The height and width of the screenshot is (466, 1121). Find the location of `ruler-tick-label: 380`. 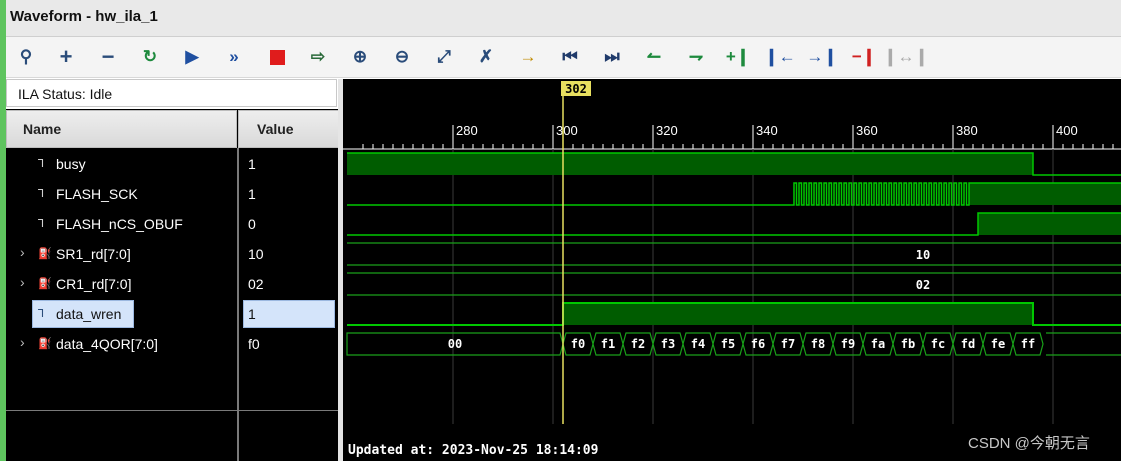

ruler-tick-label: 380 is located at coordinates (967, 130).